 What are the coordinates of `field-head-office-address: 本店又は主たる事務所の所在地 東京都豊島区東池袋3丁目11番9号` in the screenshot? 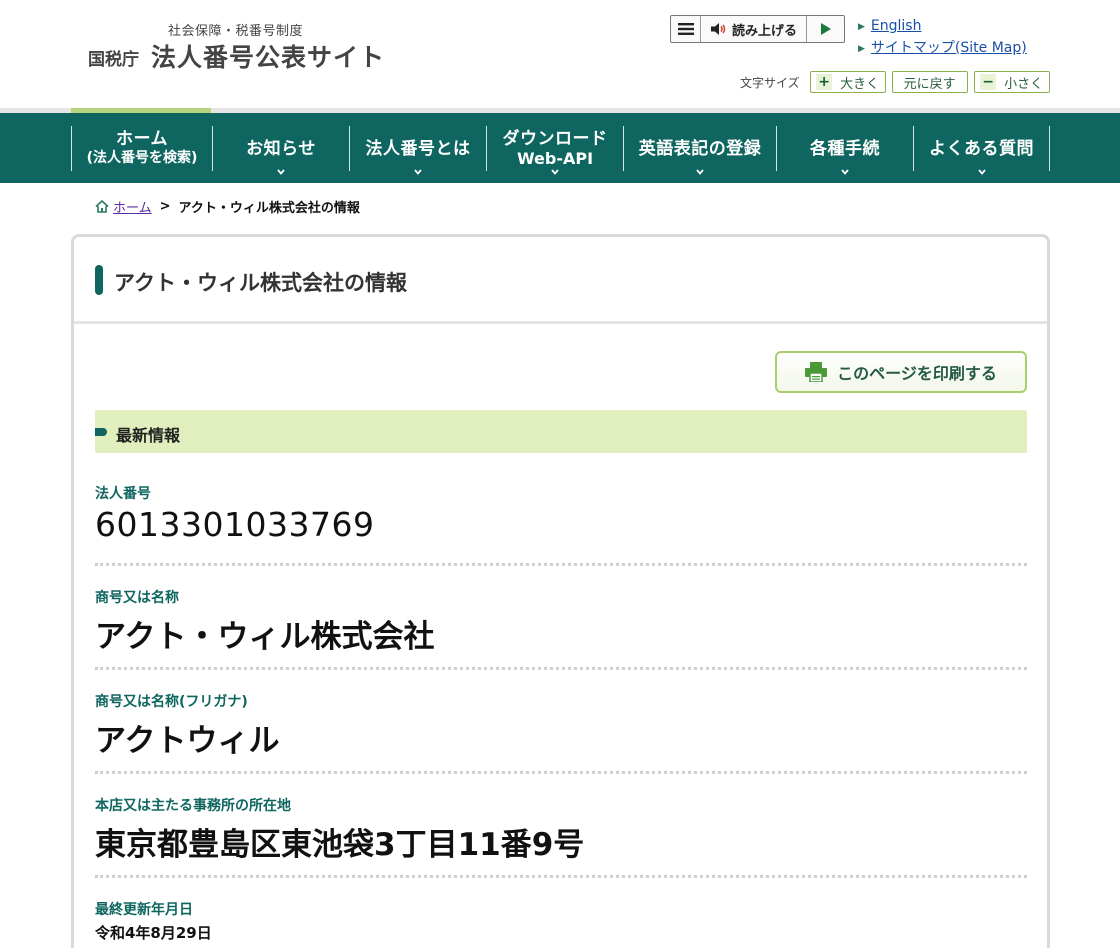 It's located at (561, 836).